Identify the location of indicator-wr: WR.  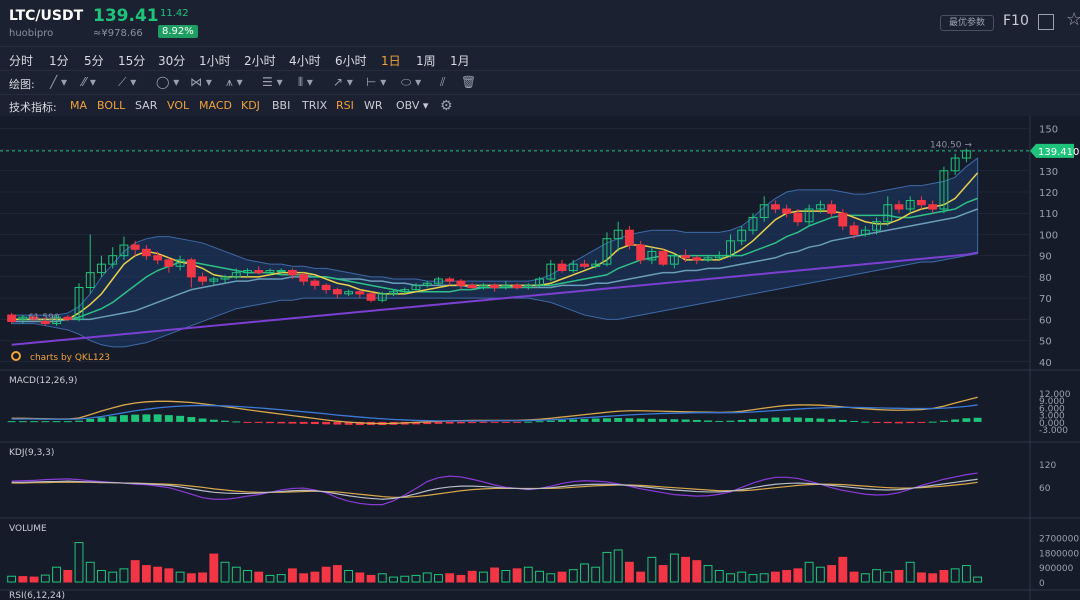
(373, 105).